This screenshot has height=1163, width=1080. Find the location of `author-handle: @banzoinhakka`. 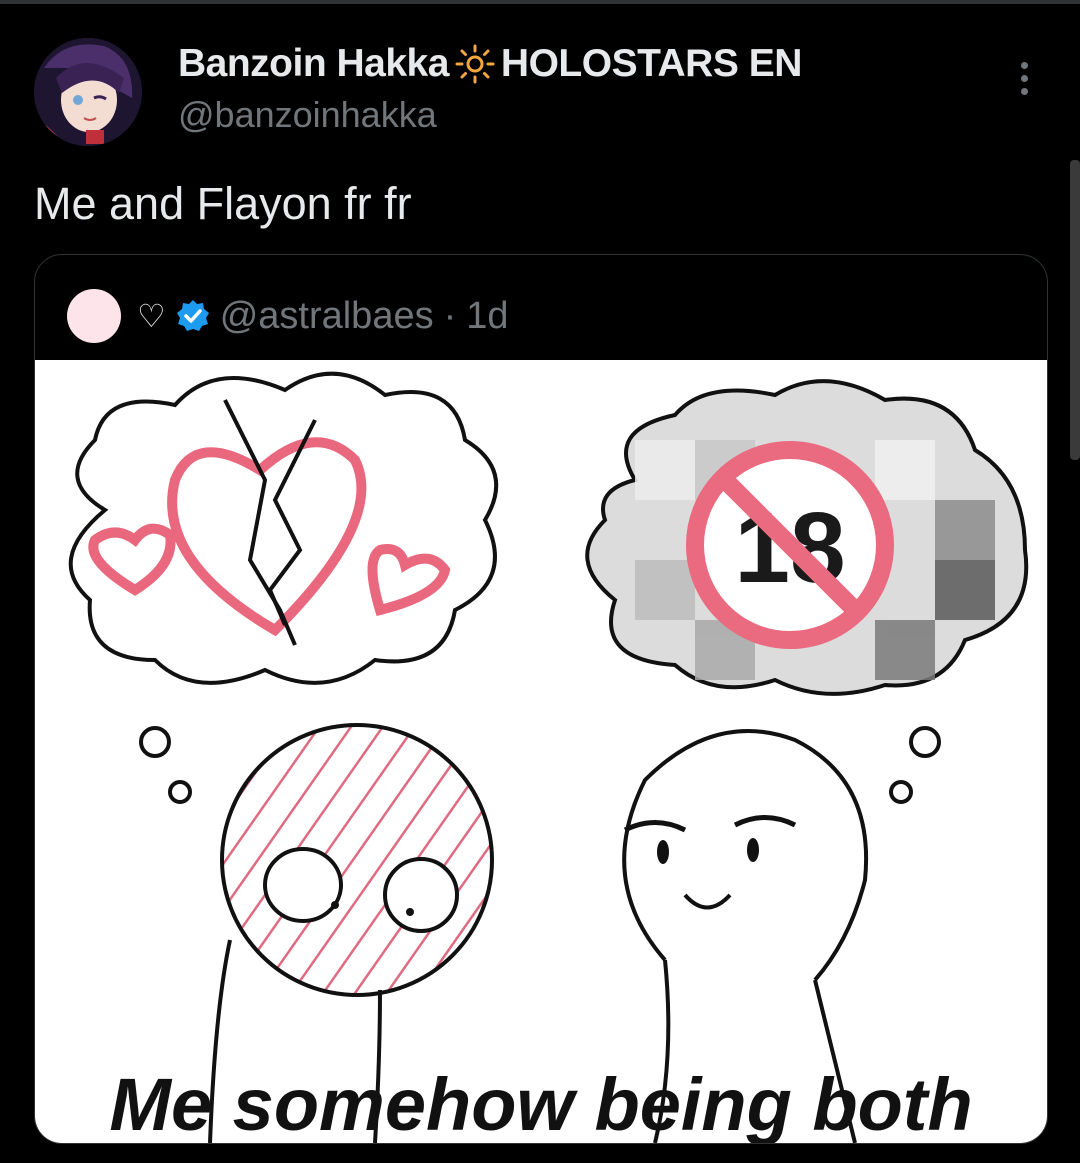

author-handle: @banzoinhakka is located at coordinates (307, 115).